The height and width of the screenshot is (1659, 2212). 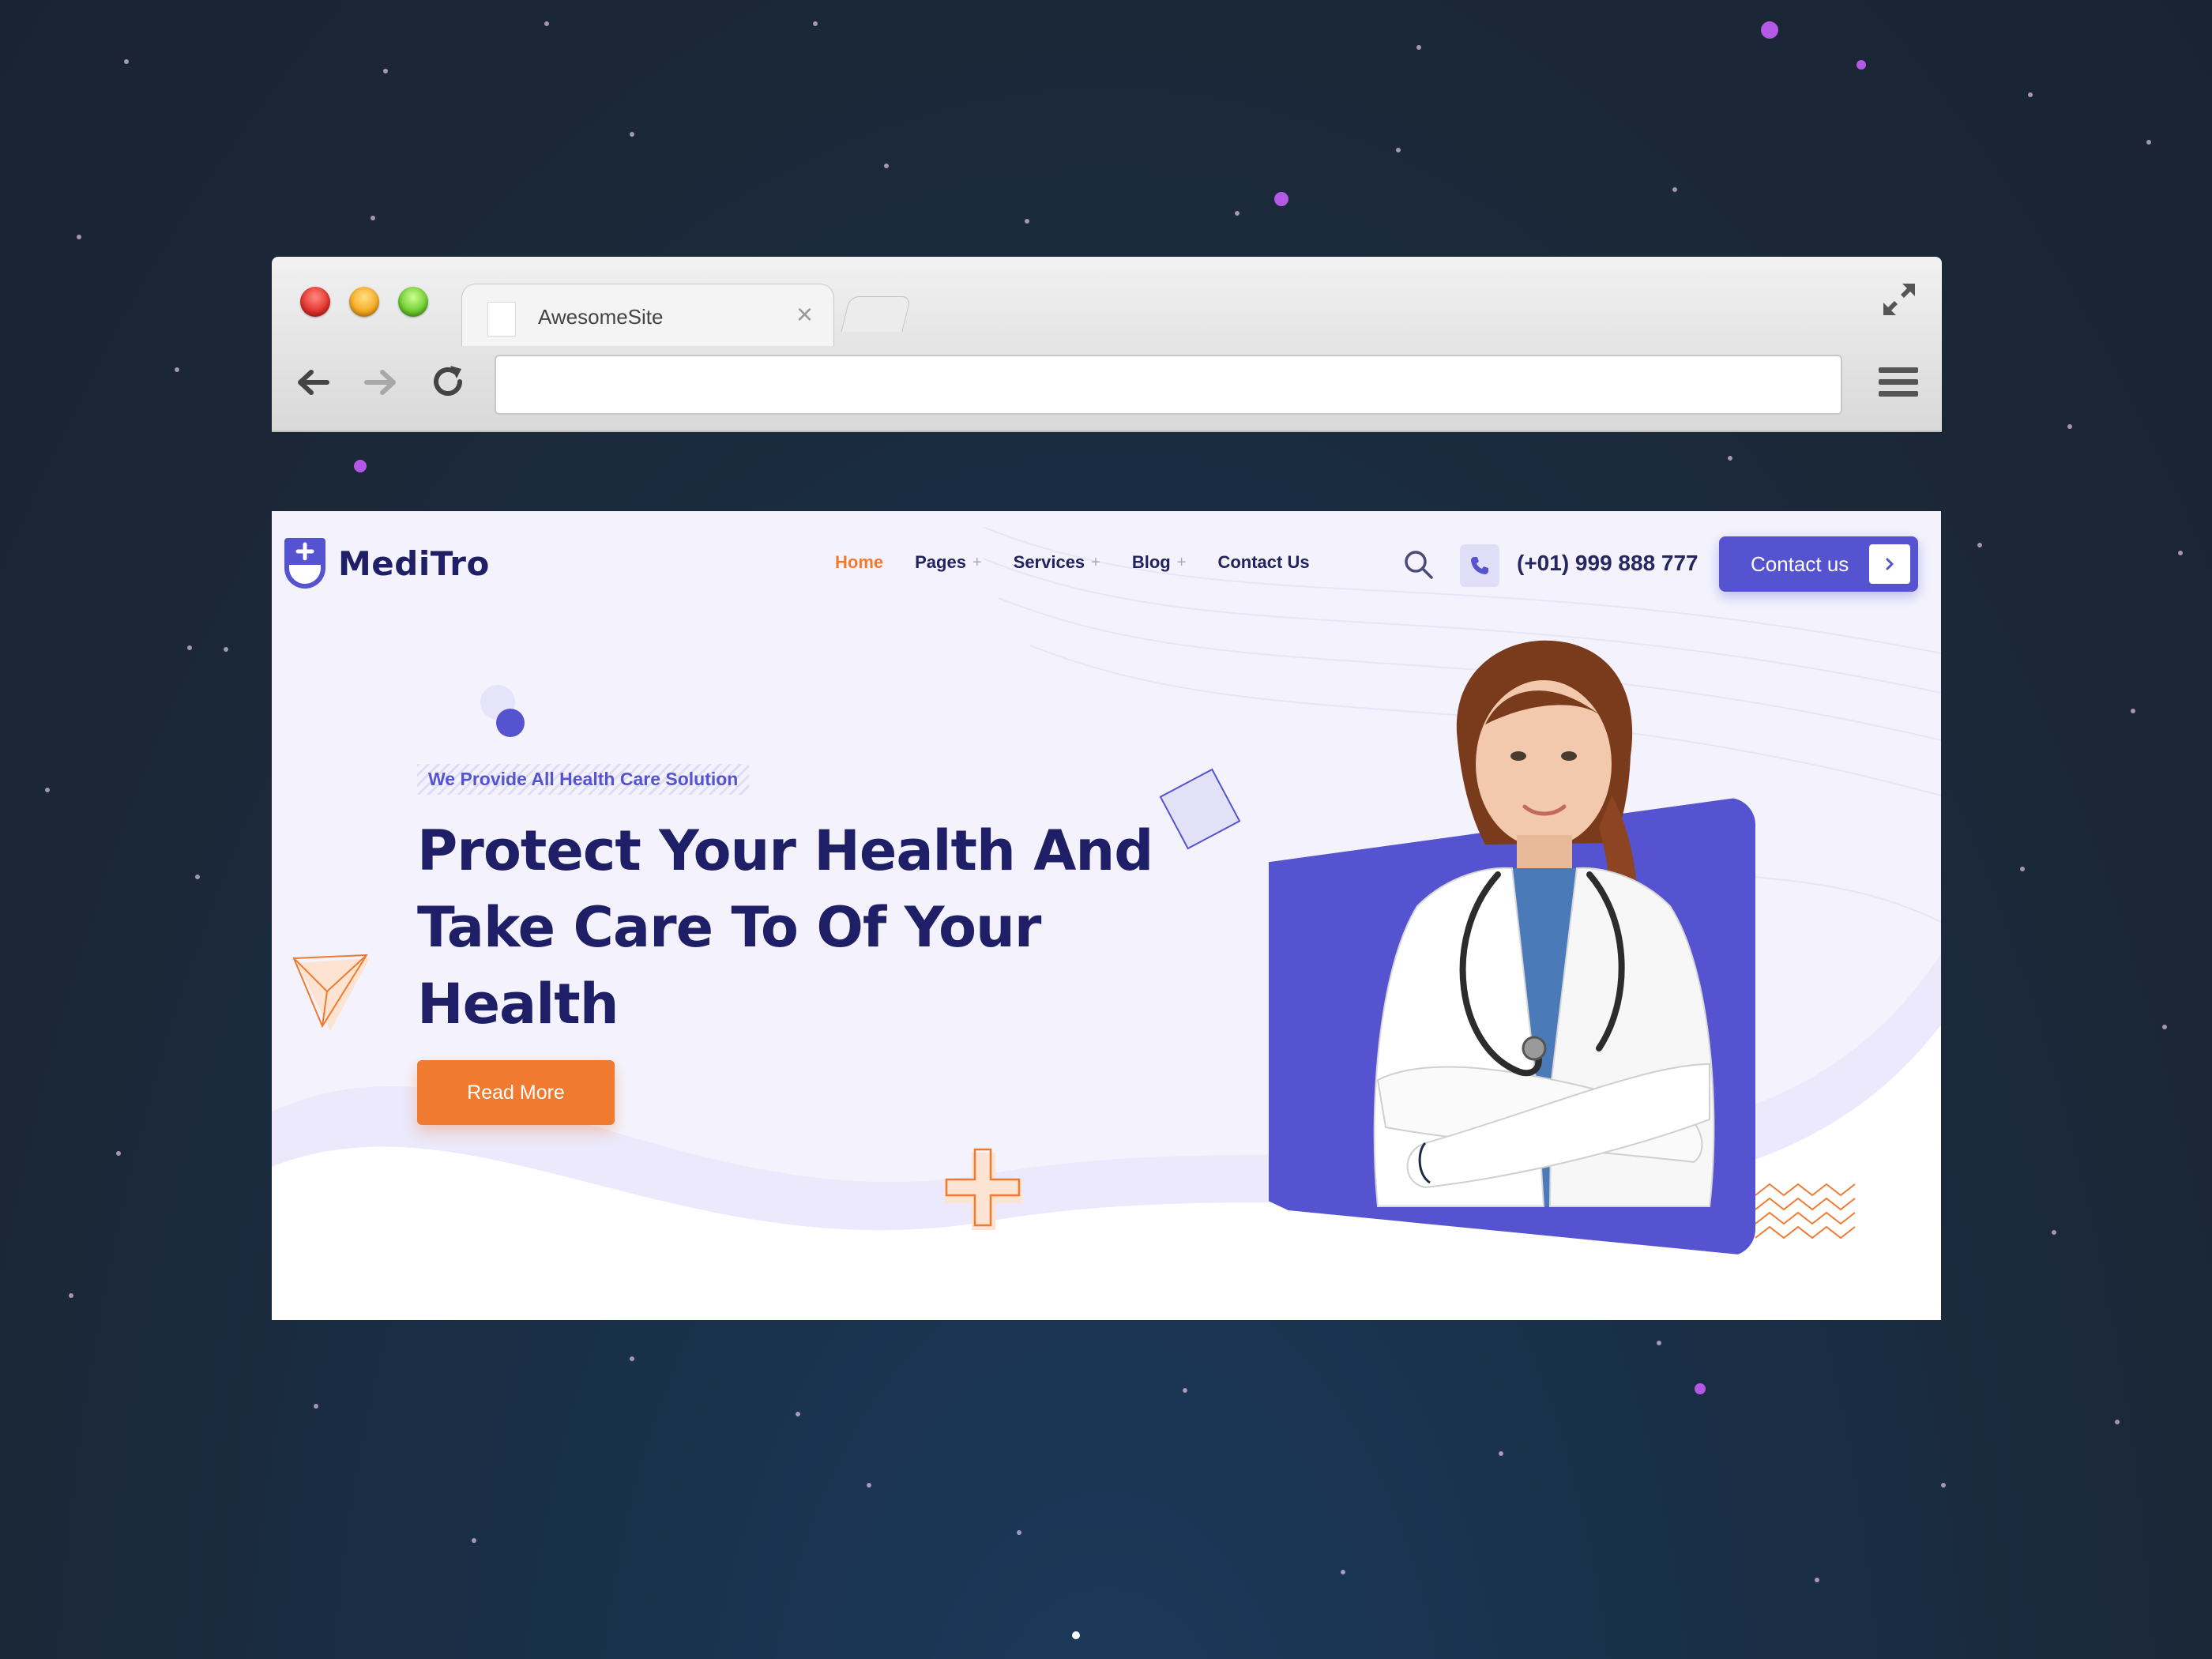 I want to click on contact-us-button: Contact us, so click(x=1819, y=564).